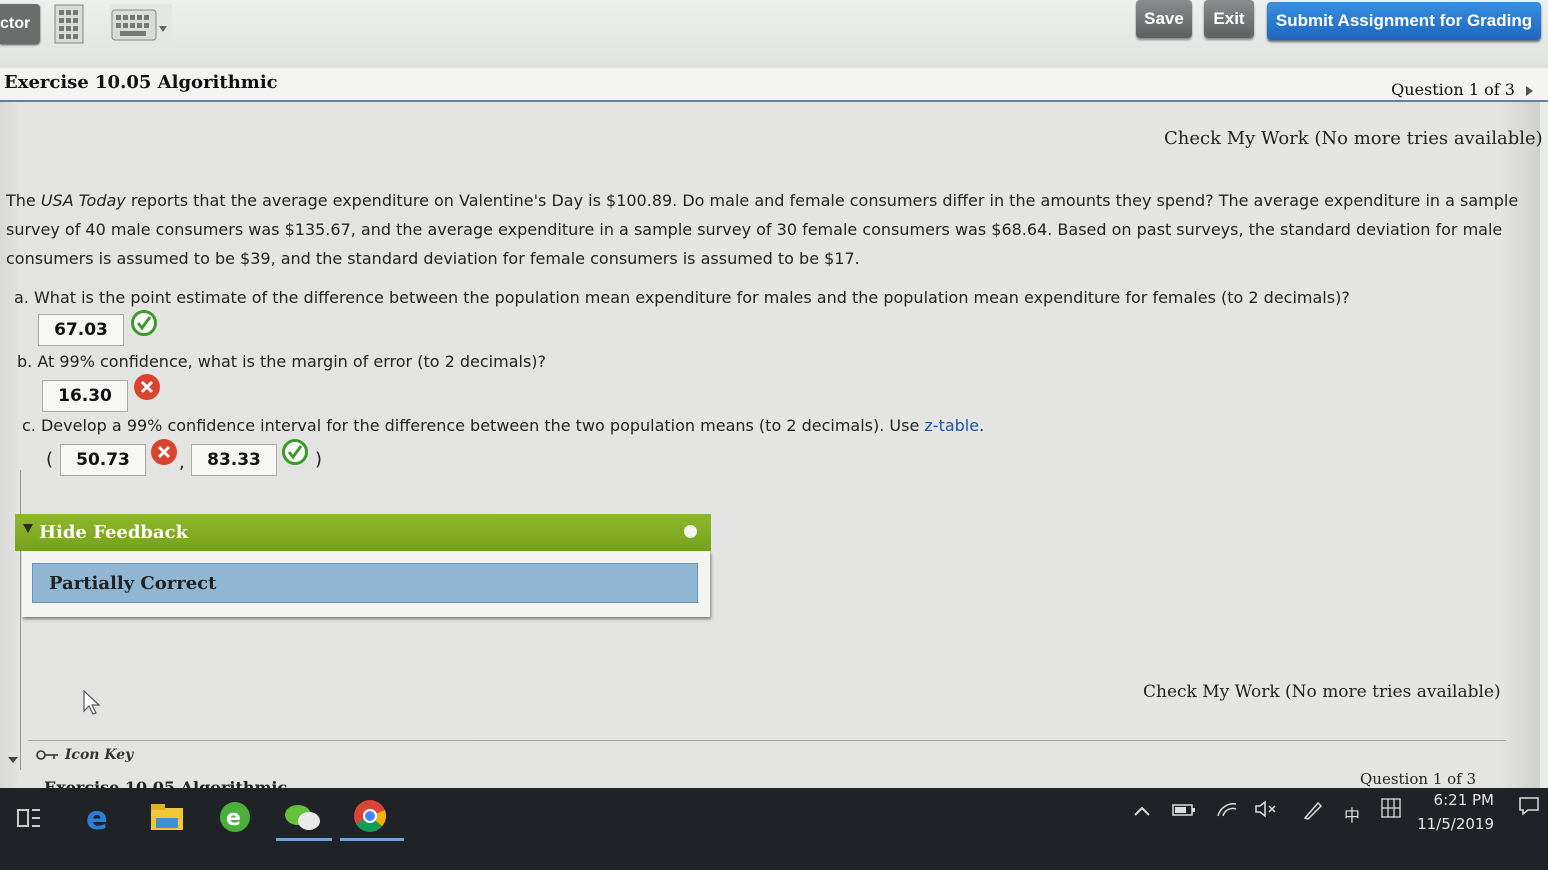 Image resolution: width=1548 pixels, height=870 pixels. Describe the element at coordinates (28, 528) in the screenshot. I see `triangle-down-icon` at that location.